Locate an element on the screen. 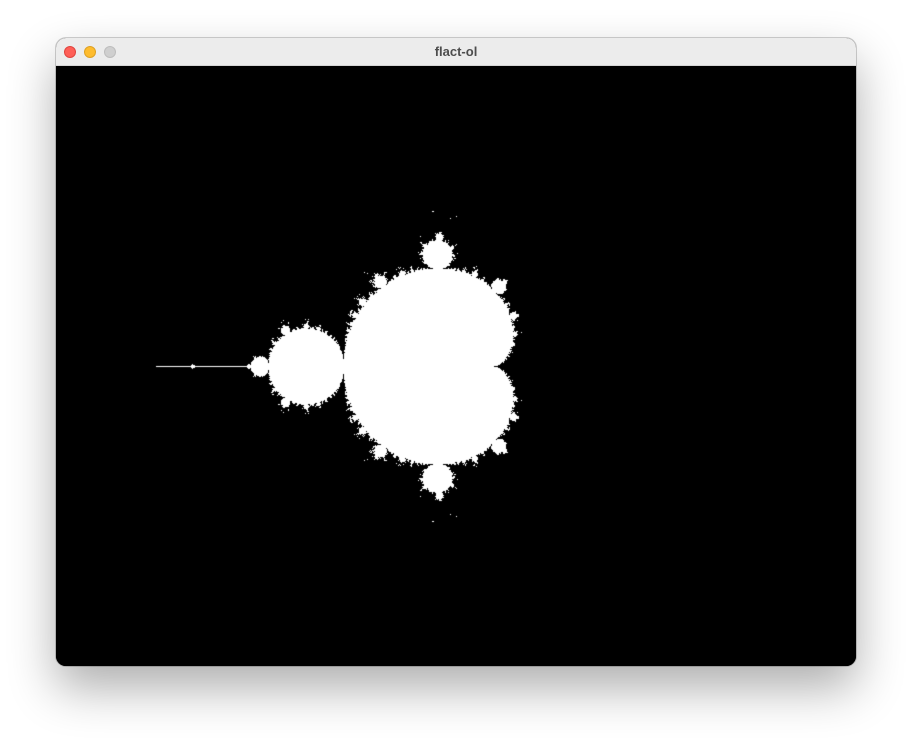  window-title: flact-ol is located at coordinates (456, 51).